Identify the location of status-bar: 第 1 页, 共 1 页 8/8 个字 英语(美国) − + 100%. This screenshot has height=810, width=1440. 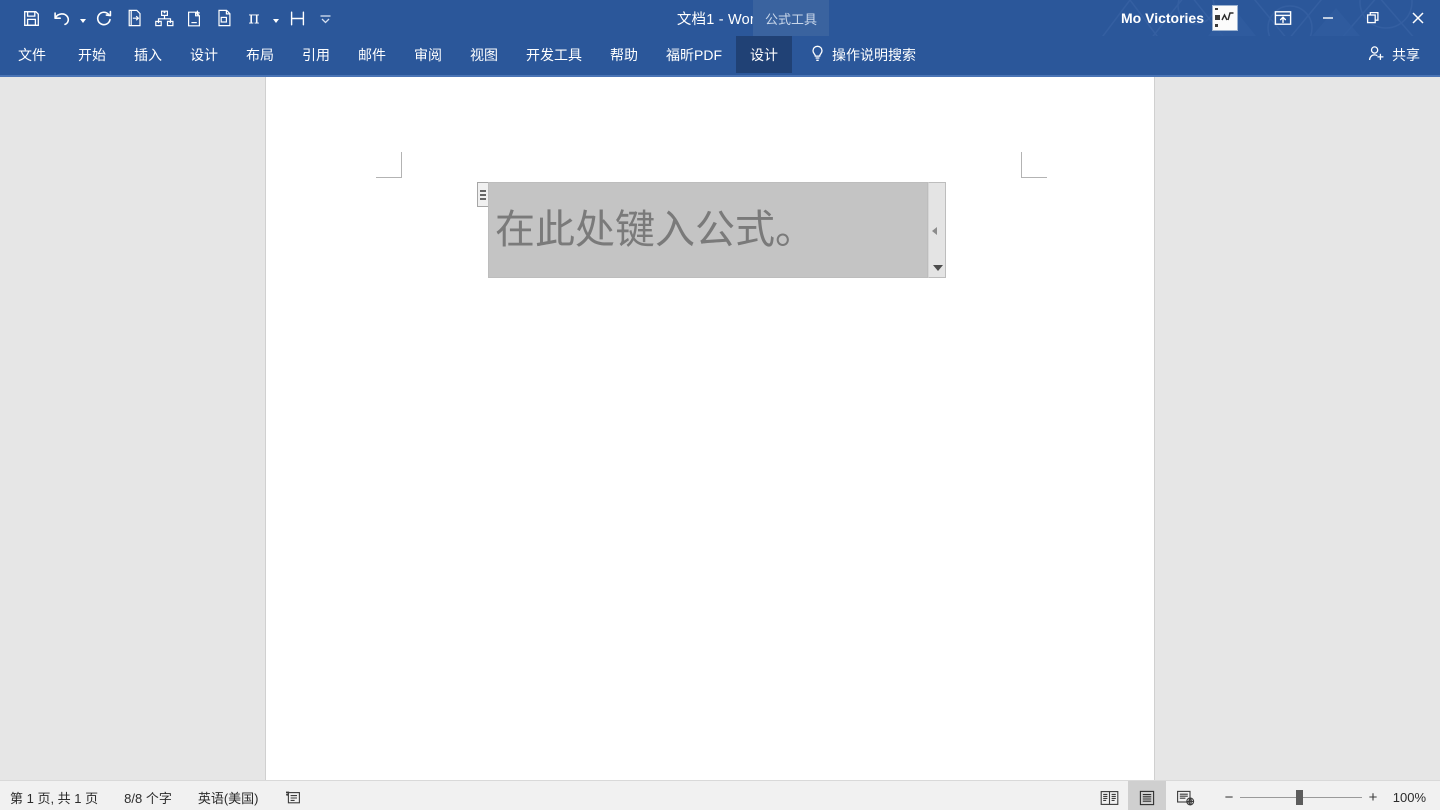
(720, 795).